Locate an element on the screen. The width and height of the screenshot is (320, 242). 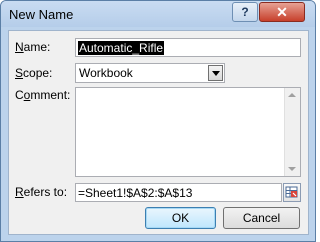
title-bar: New Name ? ✕ is located at coordinates (158, 14).